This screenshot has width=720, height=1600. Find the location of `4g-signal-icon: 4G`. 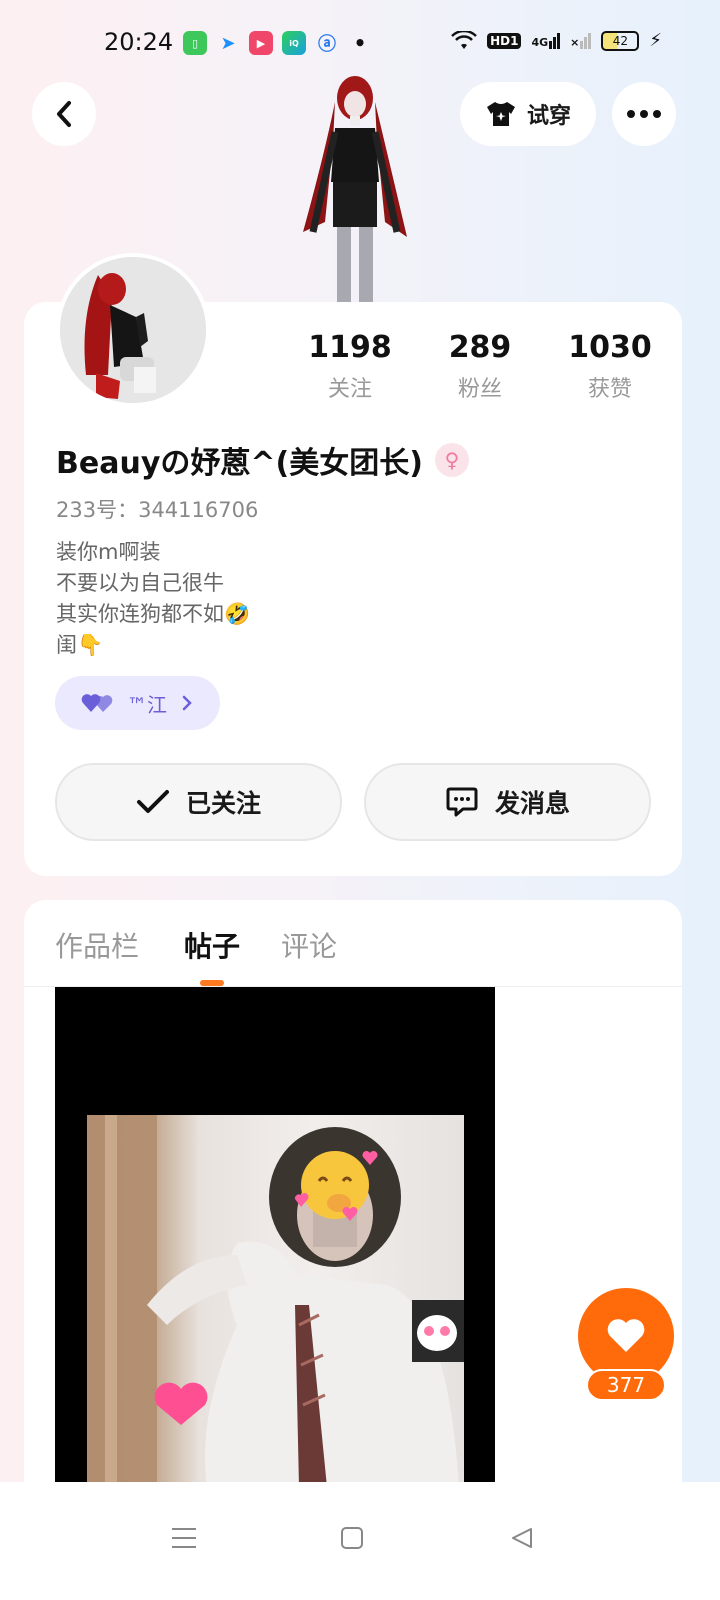

4g-signal-icon: 4G is located at coordinates (546, 40).